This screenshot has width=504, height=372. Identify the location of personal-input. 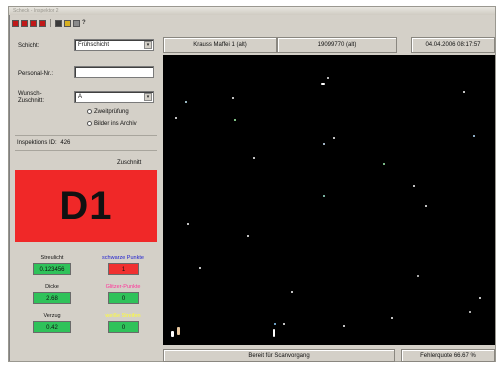
(114, 72).